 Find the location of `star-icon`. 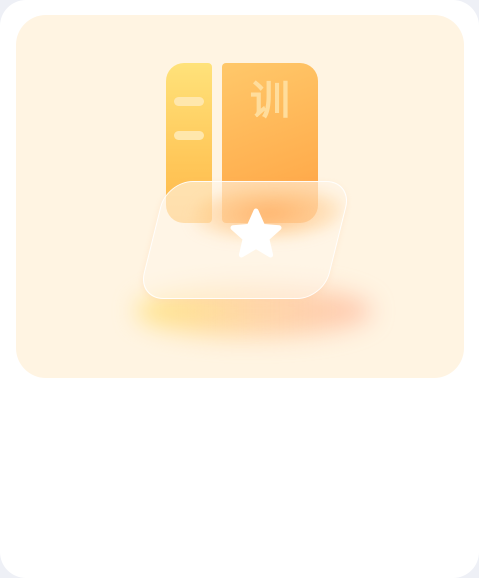

star-icon is located at coordinates (256, 233).